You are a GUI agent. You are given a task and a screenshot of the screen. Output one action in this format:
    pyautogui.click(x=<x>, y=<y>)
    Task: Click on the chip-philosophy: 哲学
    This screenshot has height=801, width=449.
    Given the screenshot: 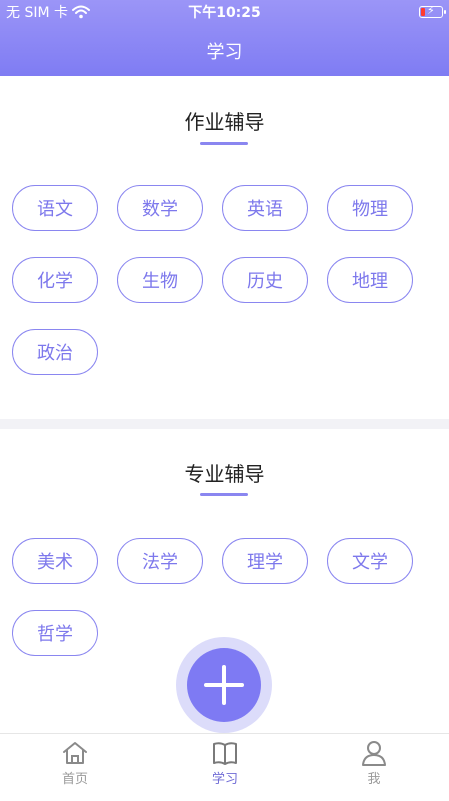 What is the action you would take?
    pyautogui.click(x=55, y=633)
    